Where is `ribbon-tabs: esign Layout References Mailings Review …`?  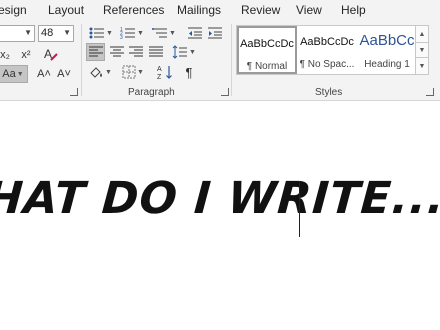 ribbon-tabs: esign Layout References Mailings Review … is located at coordinates (220, 10).